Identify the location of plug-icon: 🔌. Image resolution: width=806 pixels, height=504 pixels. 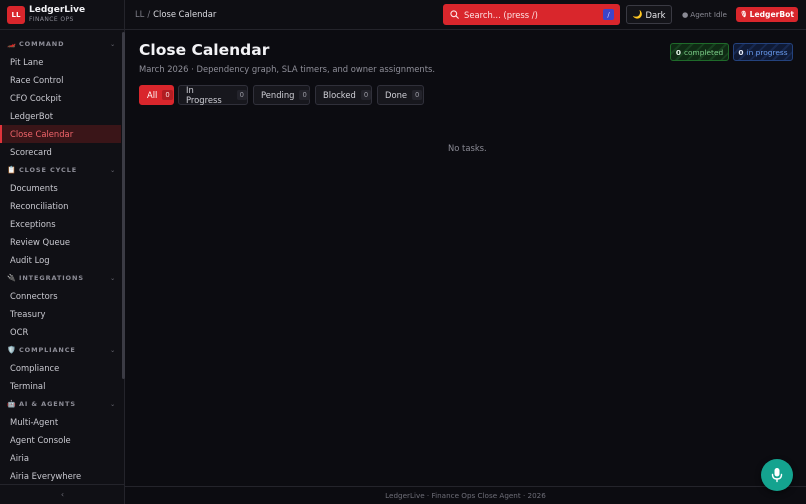
(12, 278).